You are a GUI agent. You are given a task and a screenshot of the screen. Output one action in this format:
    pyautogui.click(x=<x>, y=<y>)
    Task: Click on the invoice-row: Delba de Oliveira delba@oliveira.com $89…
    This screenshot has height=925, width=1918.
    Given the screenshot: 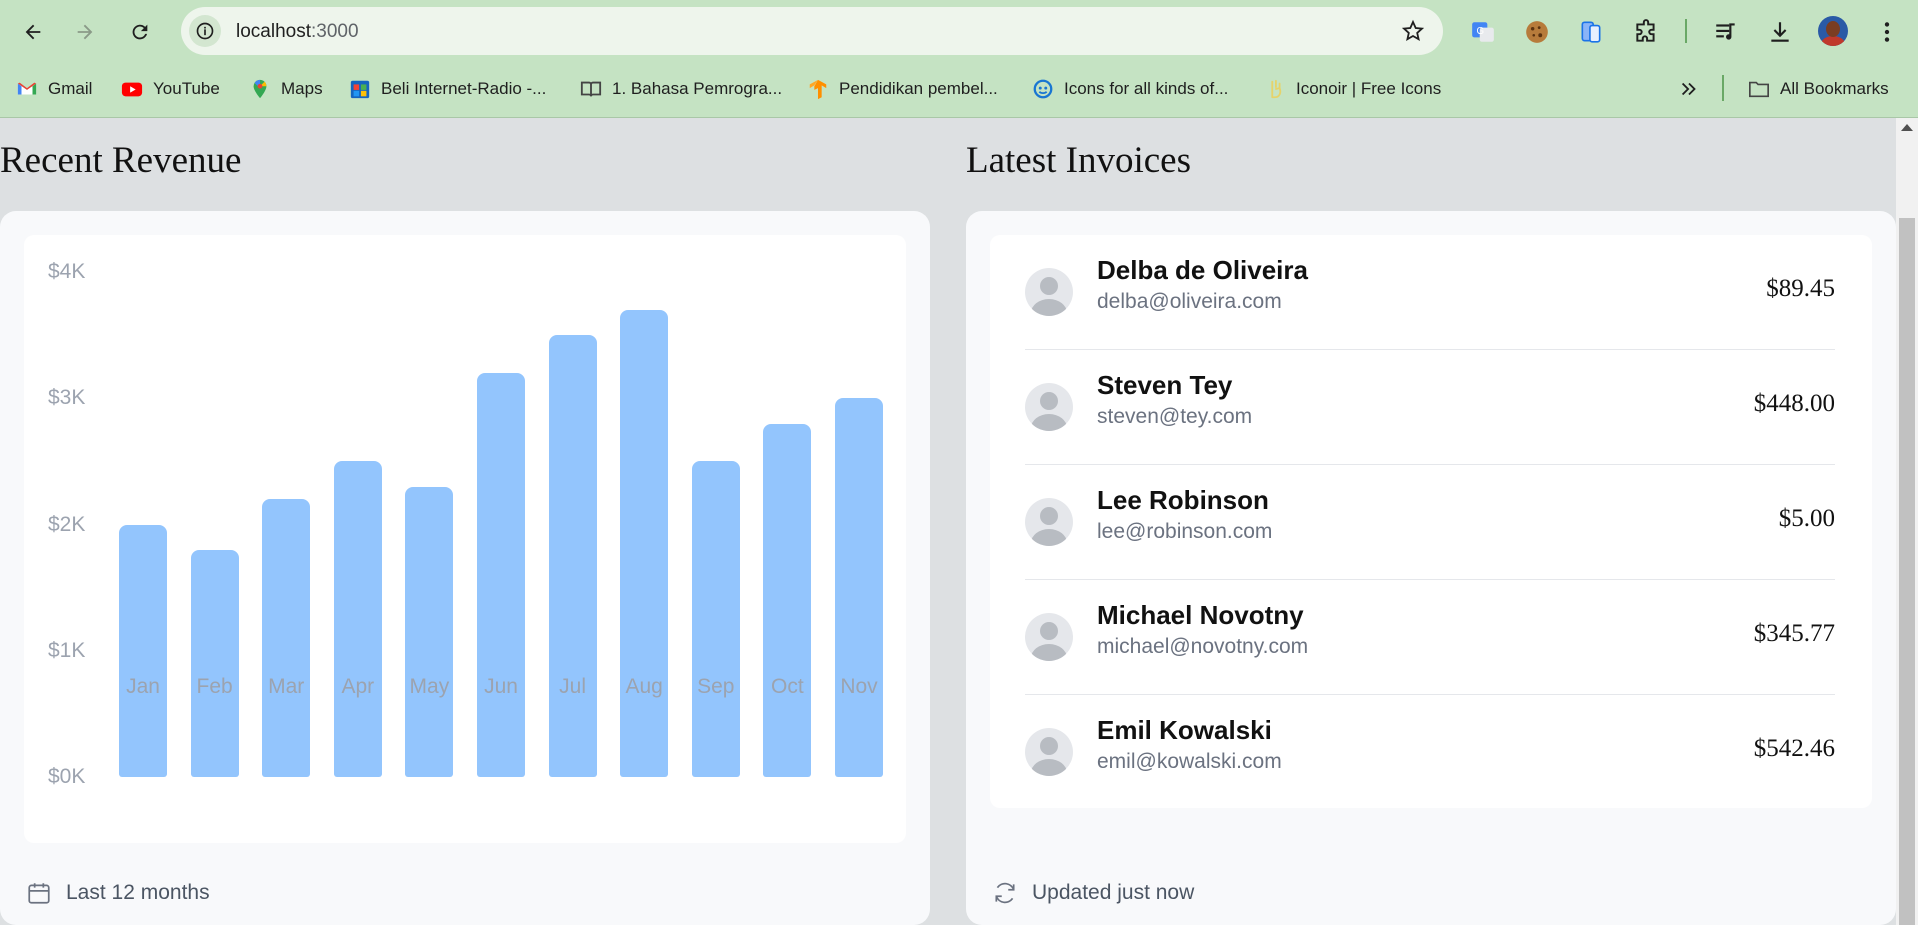 What is the action you would take?
    pyautogui.click(x=1430, y=292)
    